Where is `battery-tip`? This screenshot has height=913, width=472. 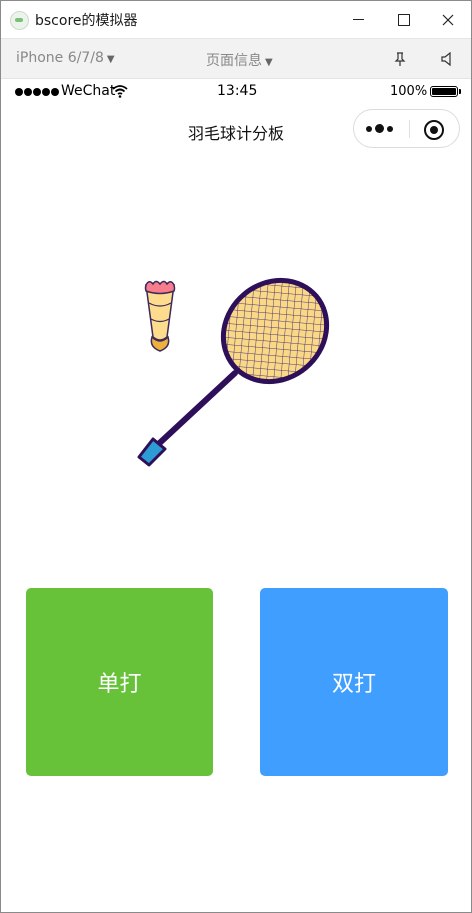
battery-tip is located at coordinates (460, 91).